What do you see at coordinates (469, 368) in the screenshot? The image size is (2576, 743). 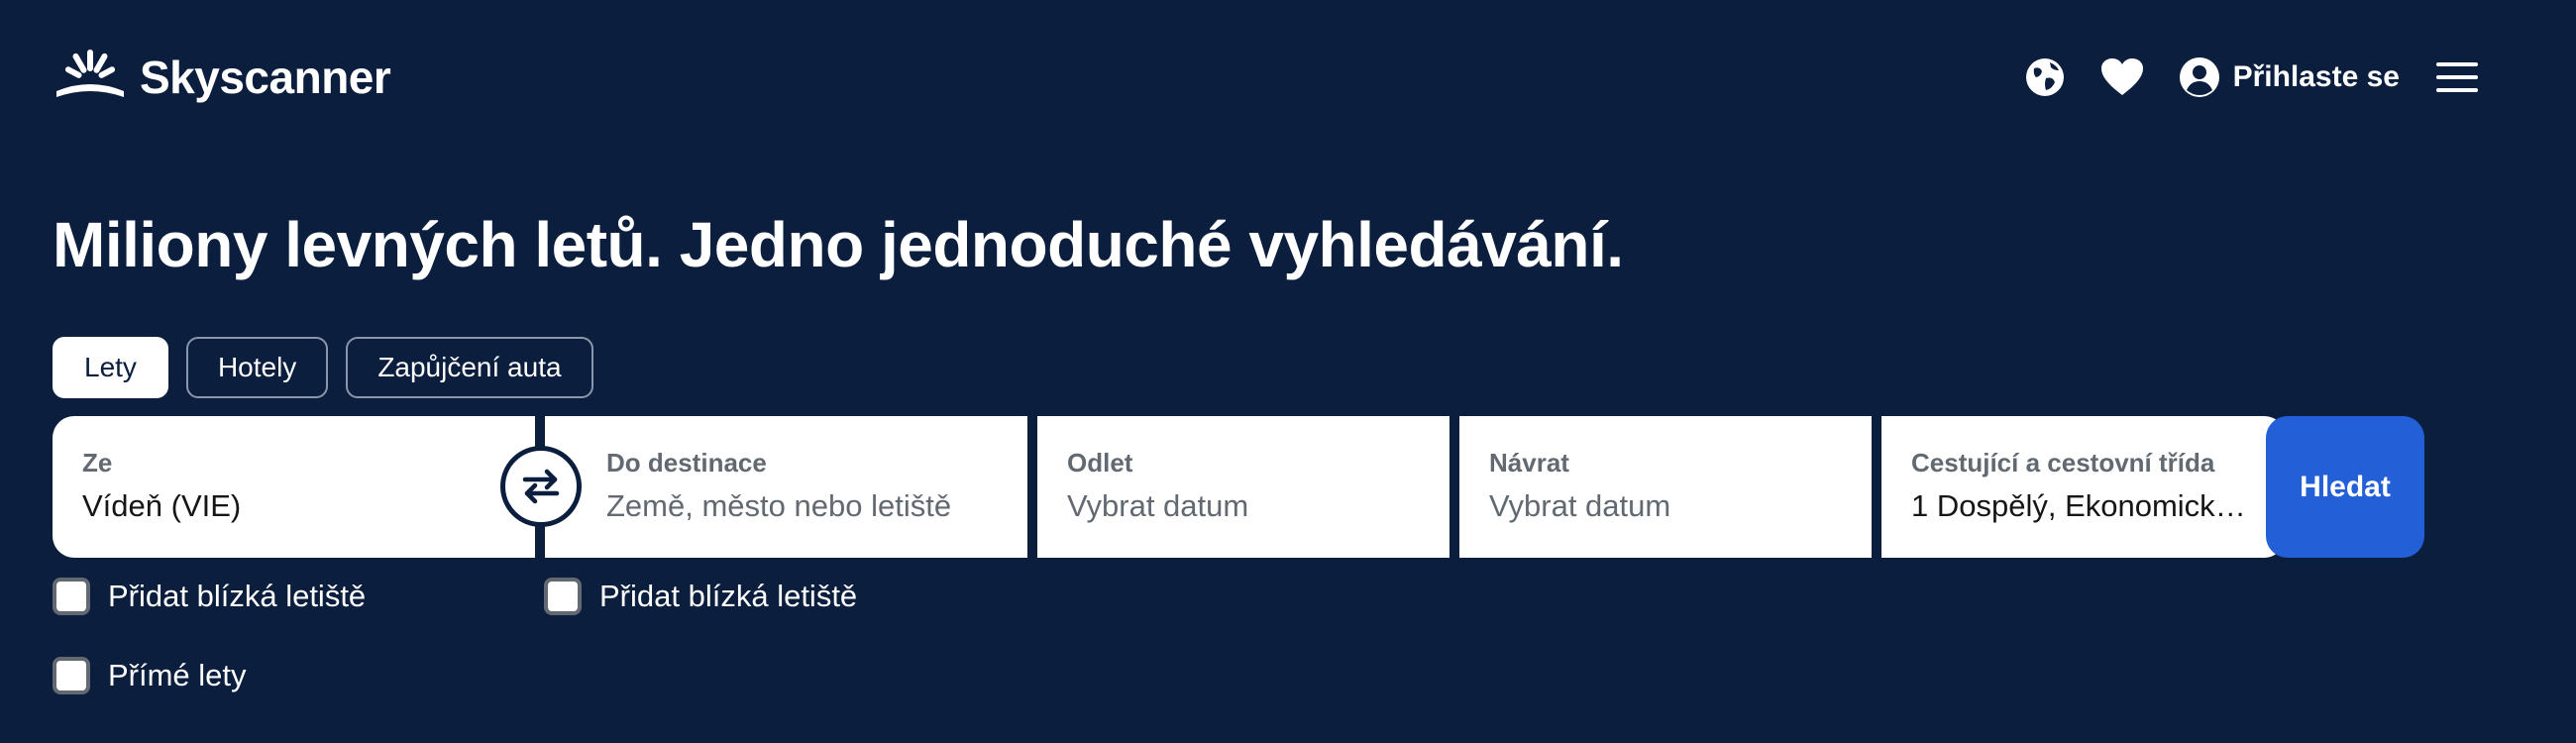 I see `tab-car-hire: Zapůjčení auta` at bounding box center [469, 368].